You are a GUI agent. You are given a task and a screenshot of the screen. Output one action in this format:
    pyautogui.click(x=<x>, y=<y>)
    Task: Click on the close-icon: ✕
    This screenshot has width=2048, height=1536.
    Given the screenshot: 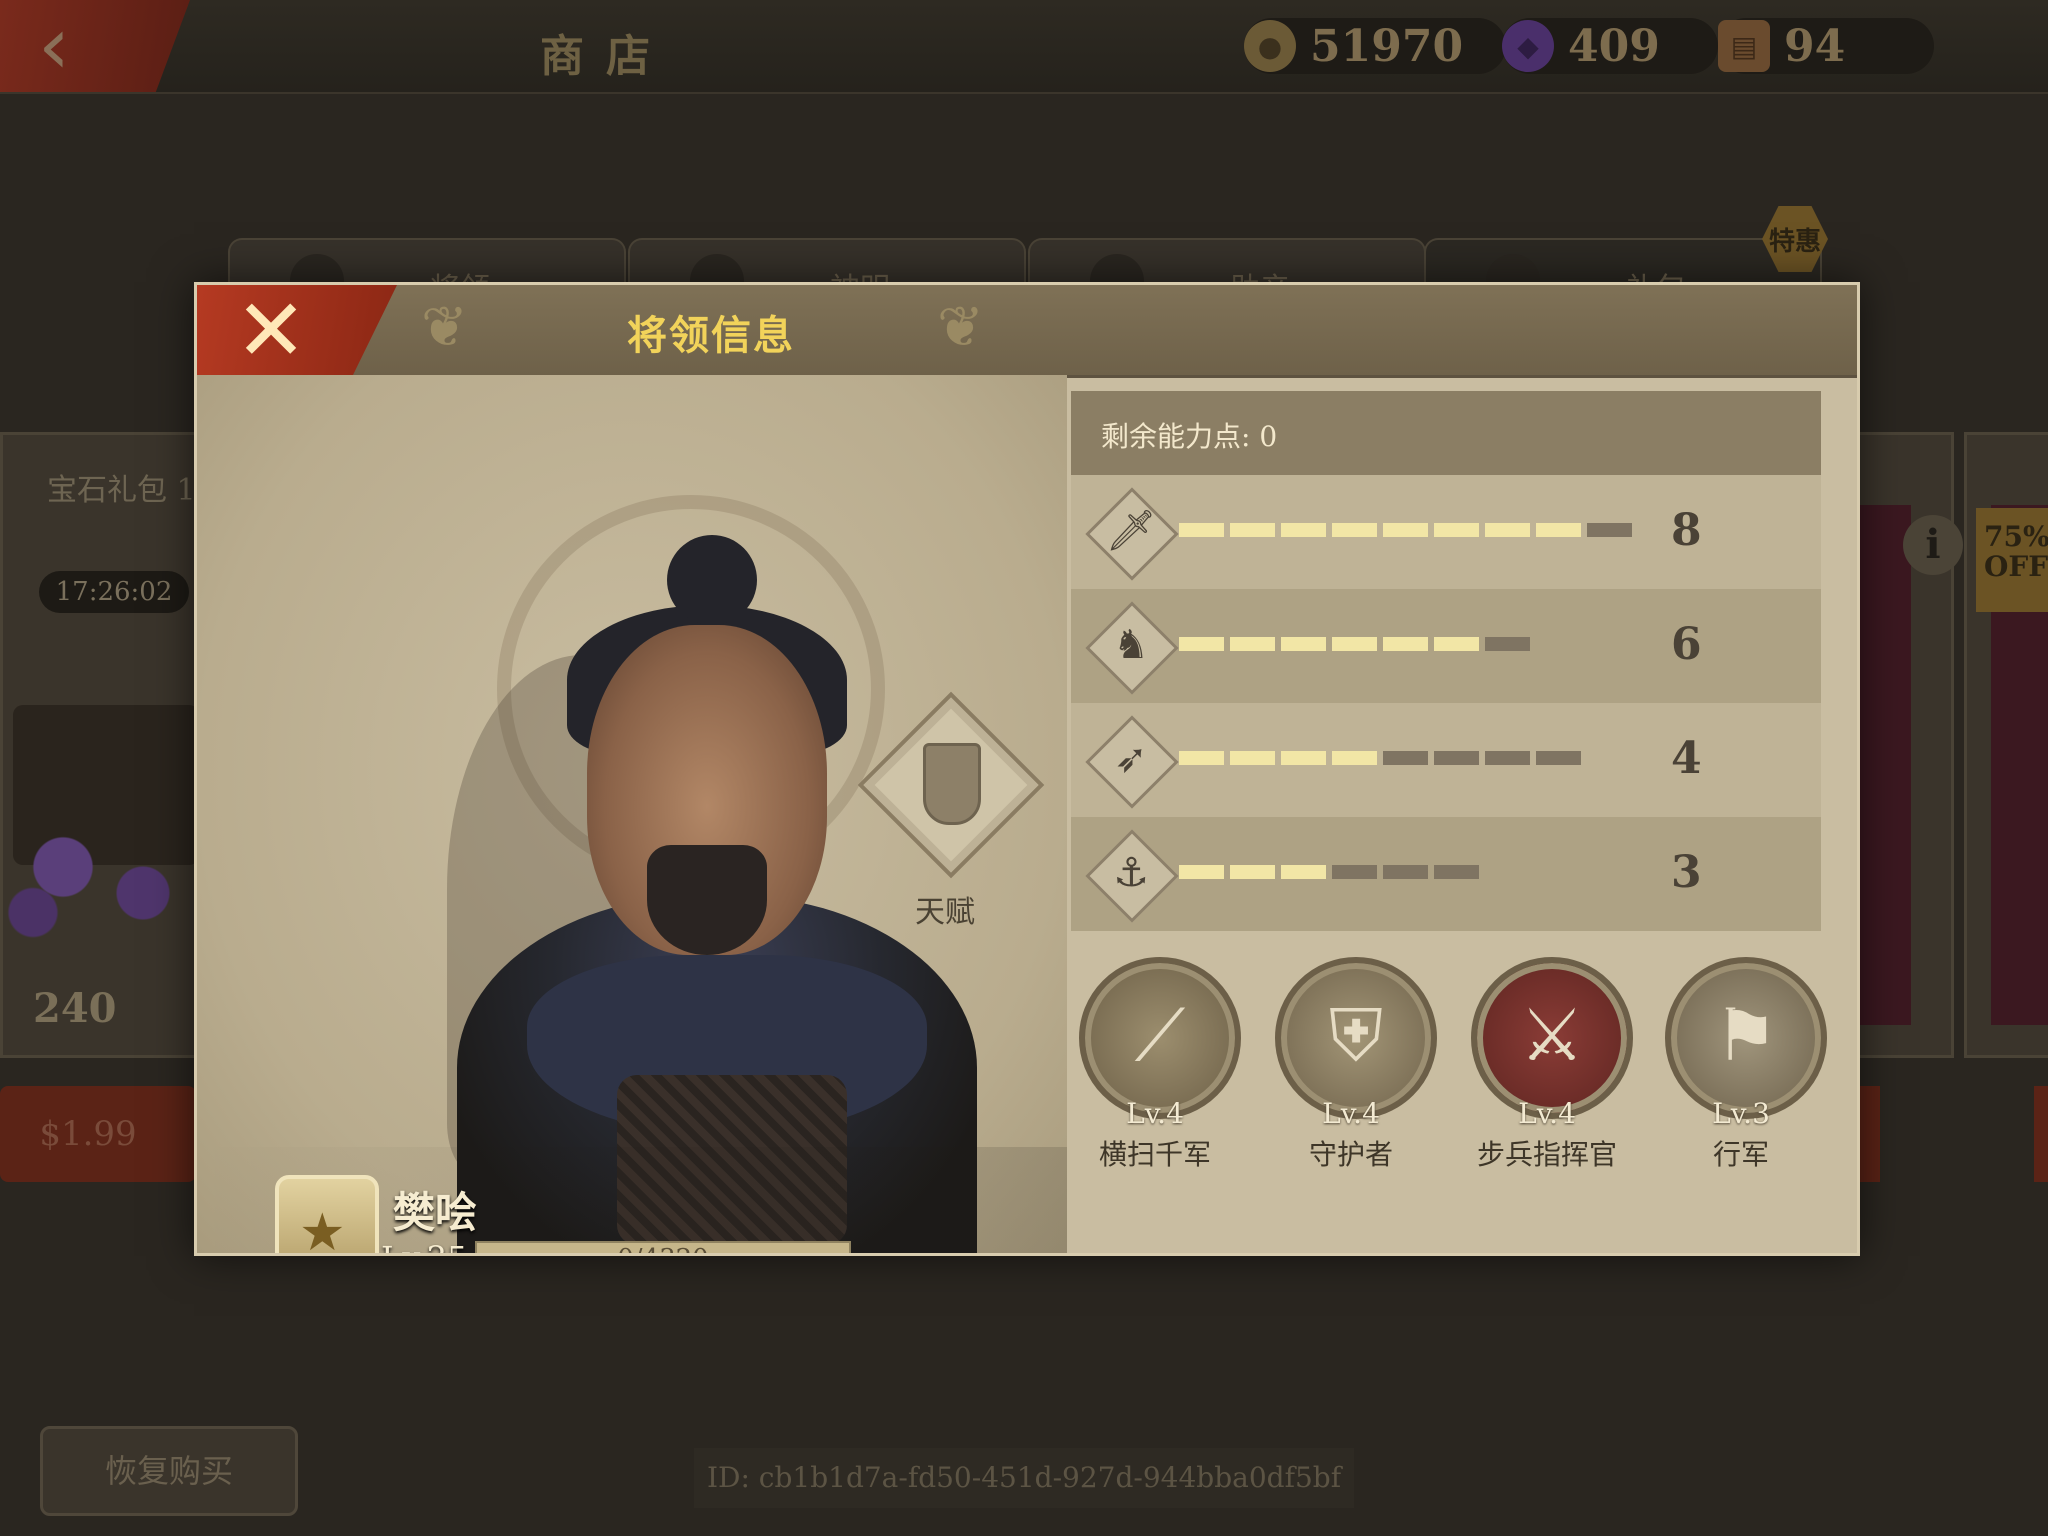 What is the action you would take?
    pyautogui.click(x=271, y=331)
    